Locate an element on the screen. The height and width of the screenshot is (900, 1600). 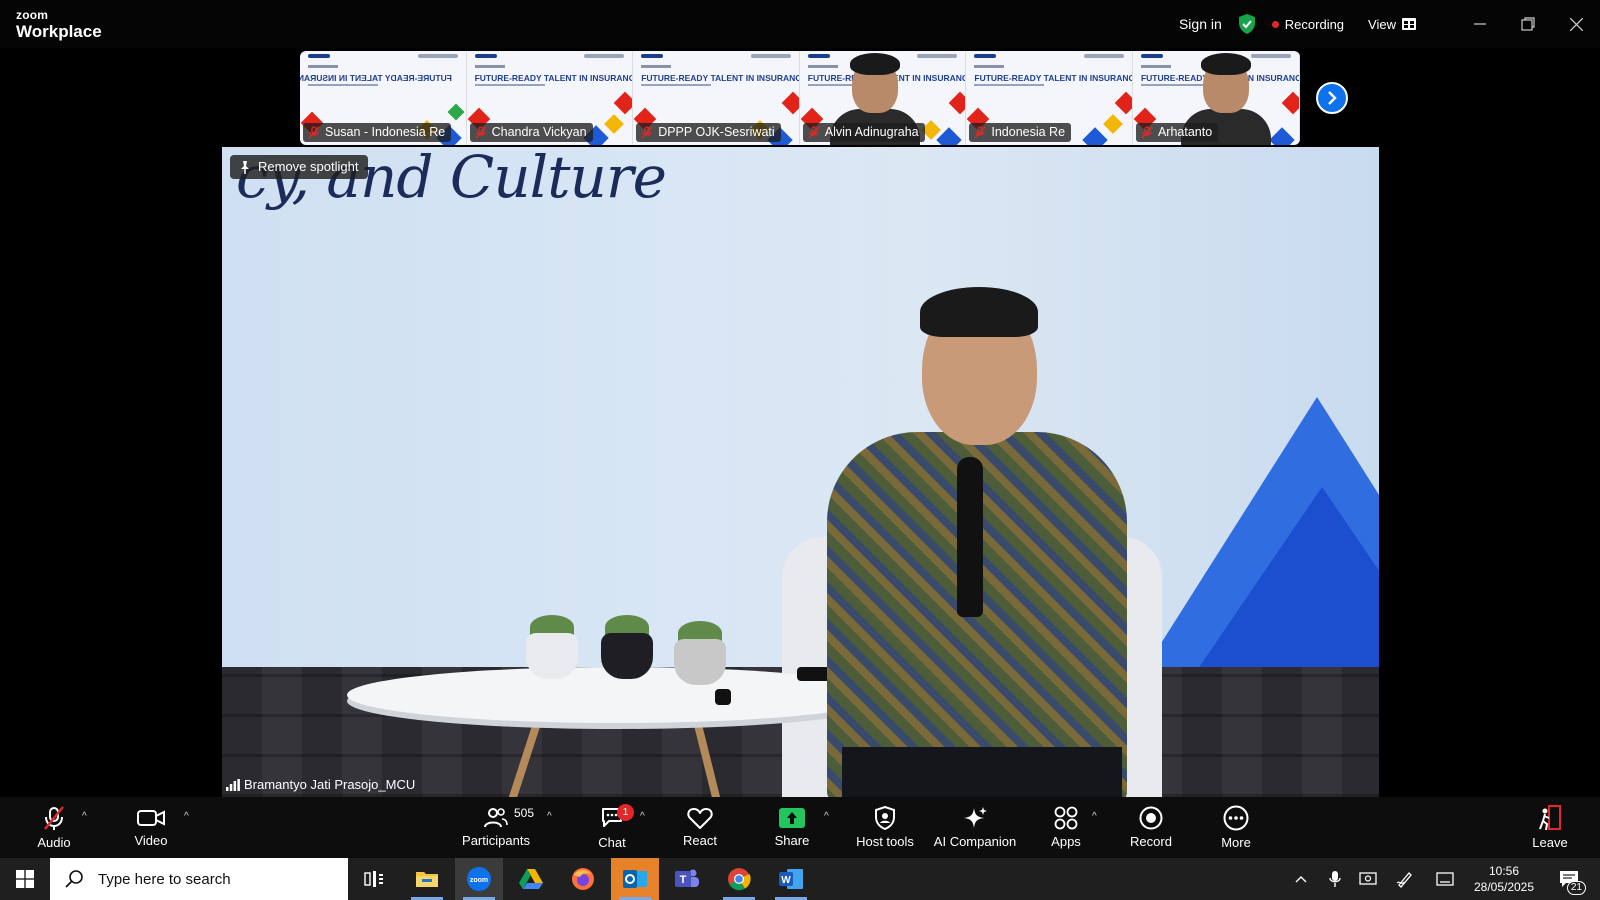
participant-name-tag: Alvin Adinugraha is located at coordinates (863, 132).